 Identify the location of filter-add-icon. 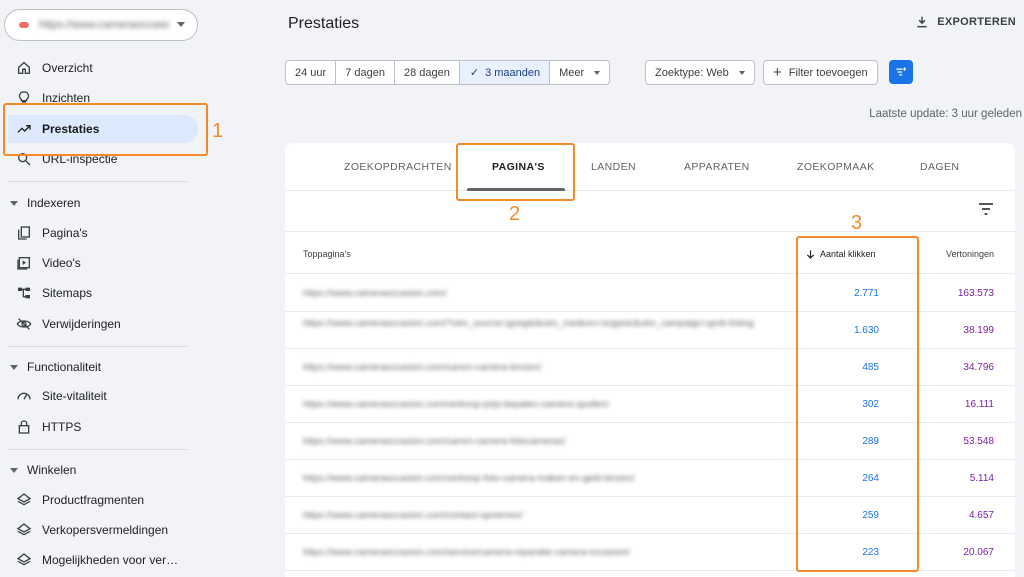
(901, 71).